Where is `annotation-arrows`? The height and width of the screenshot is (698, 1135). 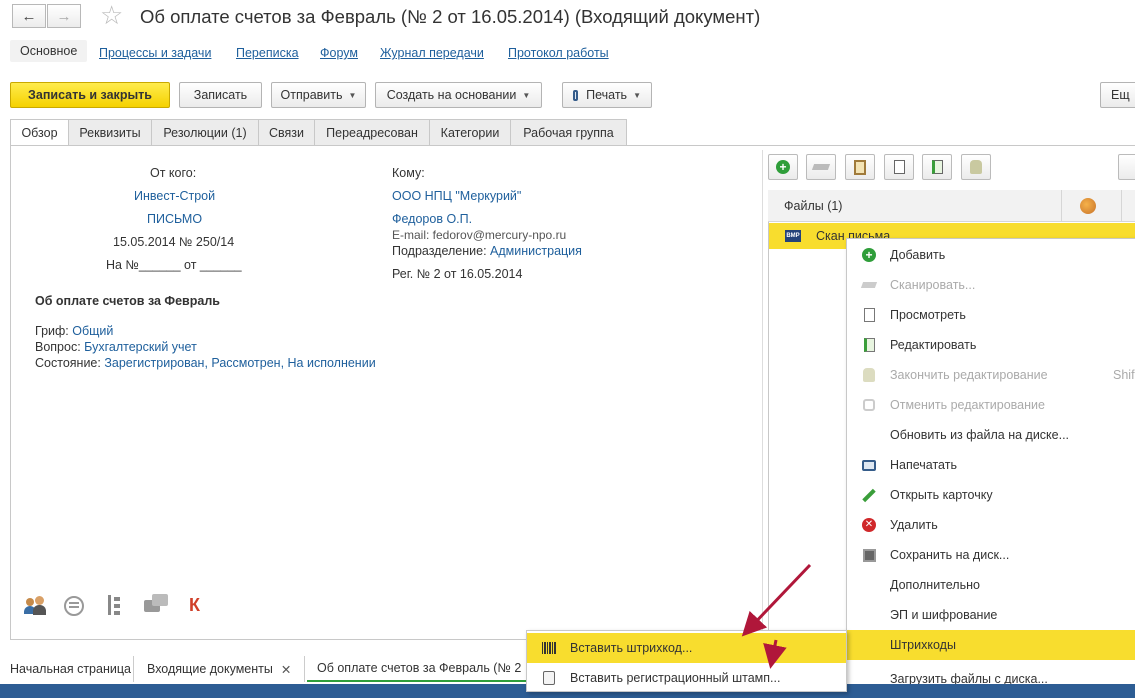
annotation-arrows is located at coordinates (776, 616).